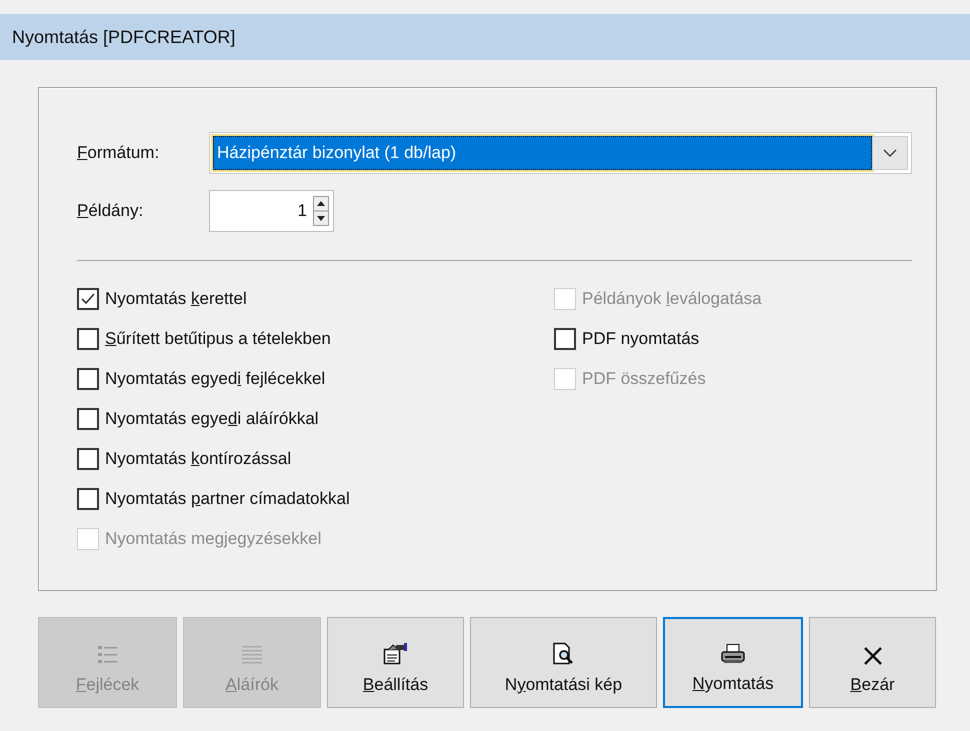  Describe the element at coordinates (641, 339) in the screenshot. I see `checkbox-label: PDF nyomtatás` at that location.